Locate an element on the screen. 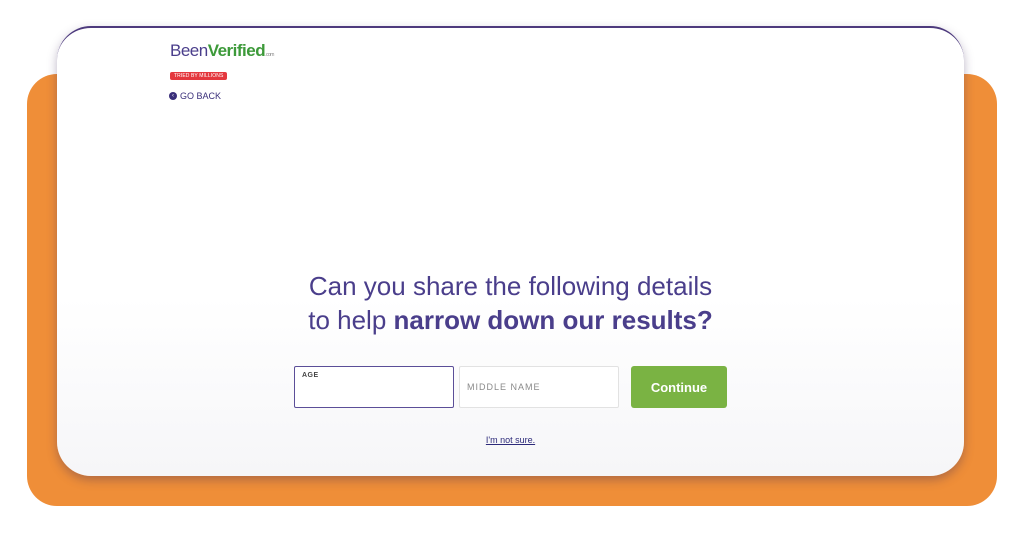  headline-line-2-prefix: to help is located at coordinates (351, 320).